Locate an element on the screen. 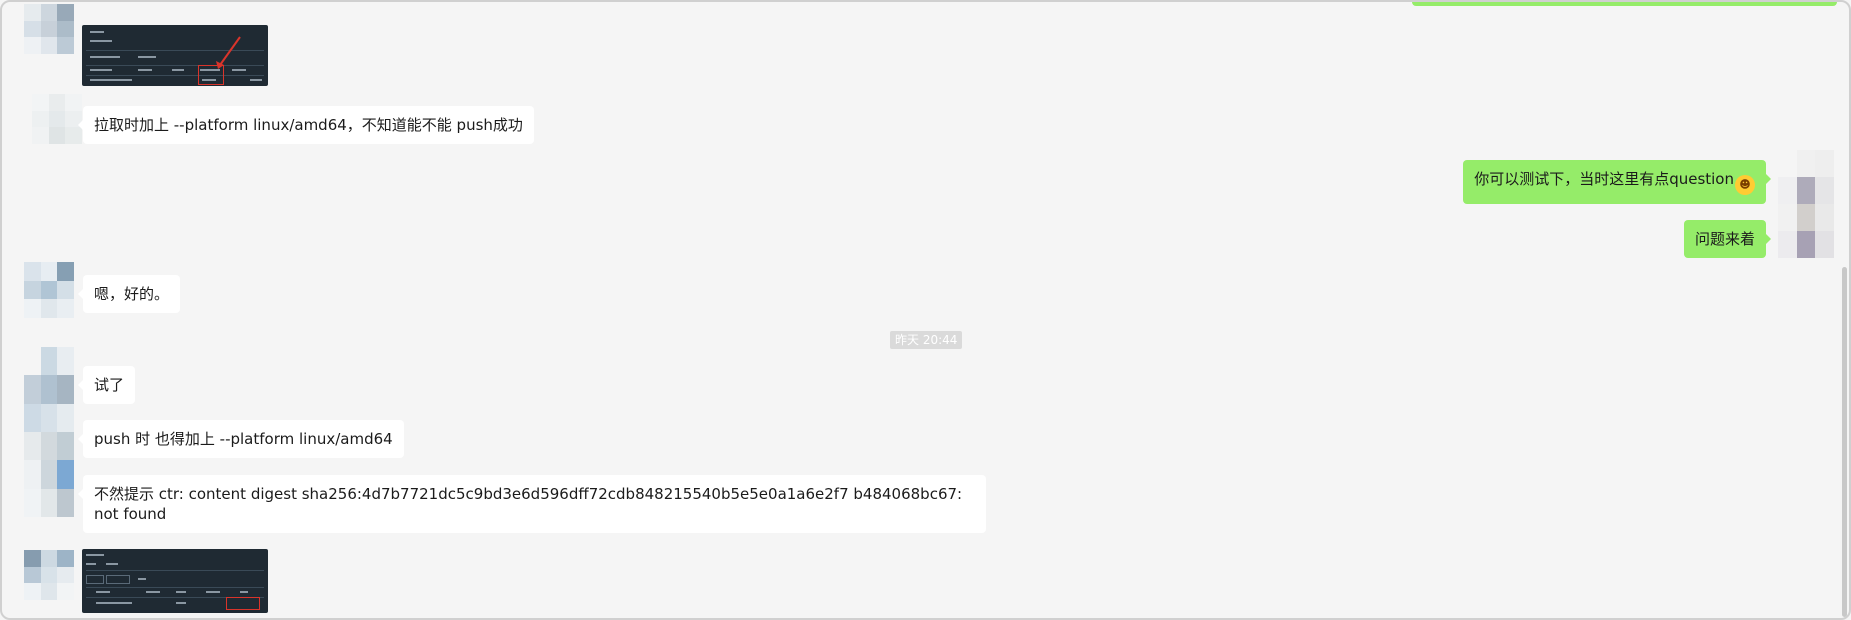 Image resolution: width=1851 pixels, height=620 pixels. previous-message-edge is located at coordinates (1624, 4).